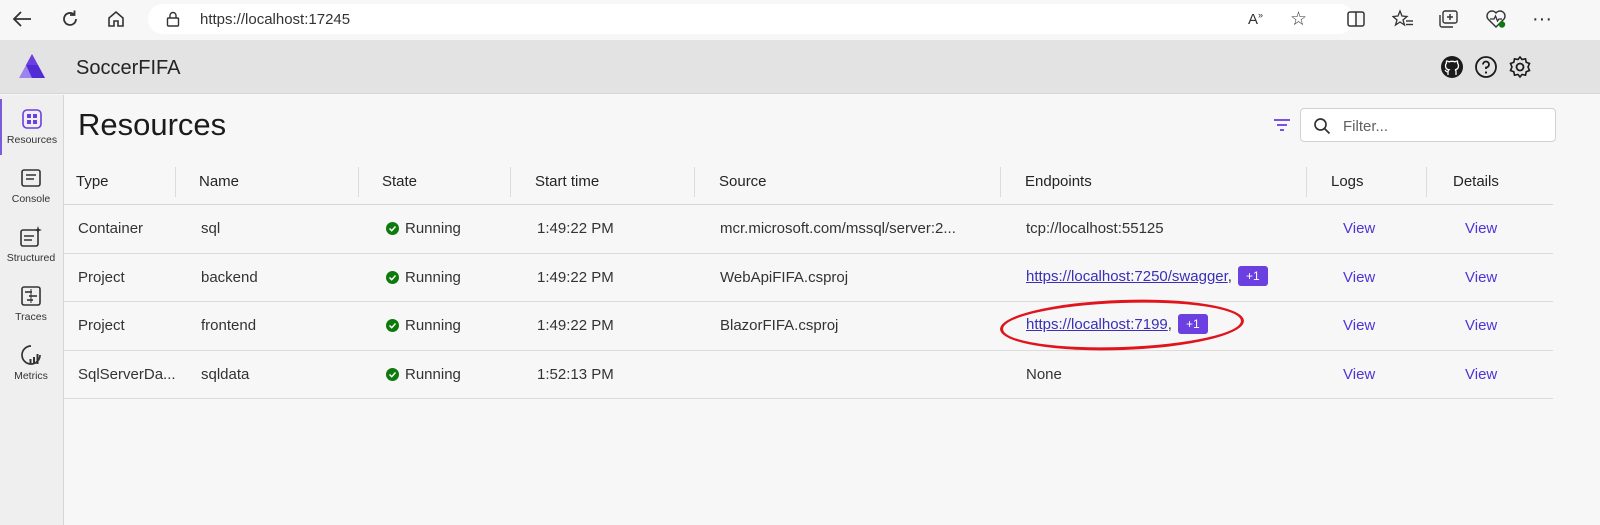 The width and height of the screenshot is (1600, 525). Describe the element at coordinates (575, 374) in the screenshot. I see `cell-start-time: 1:52:13 PM` at that location.